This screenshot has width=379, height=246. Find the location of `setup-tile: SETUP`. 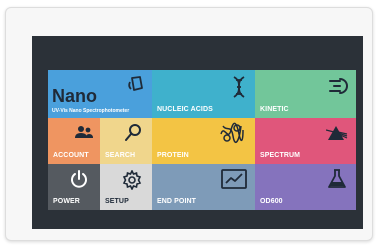

setup-tile: SETUP is located at coordinates (126, 187).